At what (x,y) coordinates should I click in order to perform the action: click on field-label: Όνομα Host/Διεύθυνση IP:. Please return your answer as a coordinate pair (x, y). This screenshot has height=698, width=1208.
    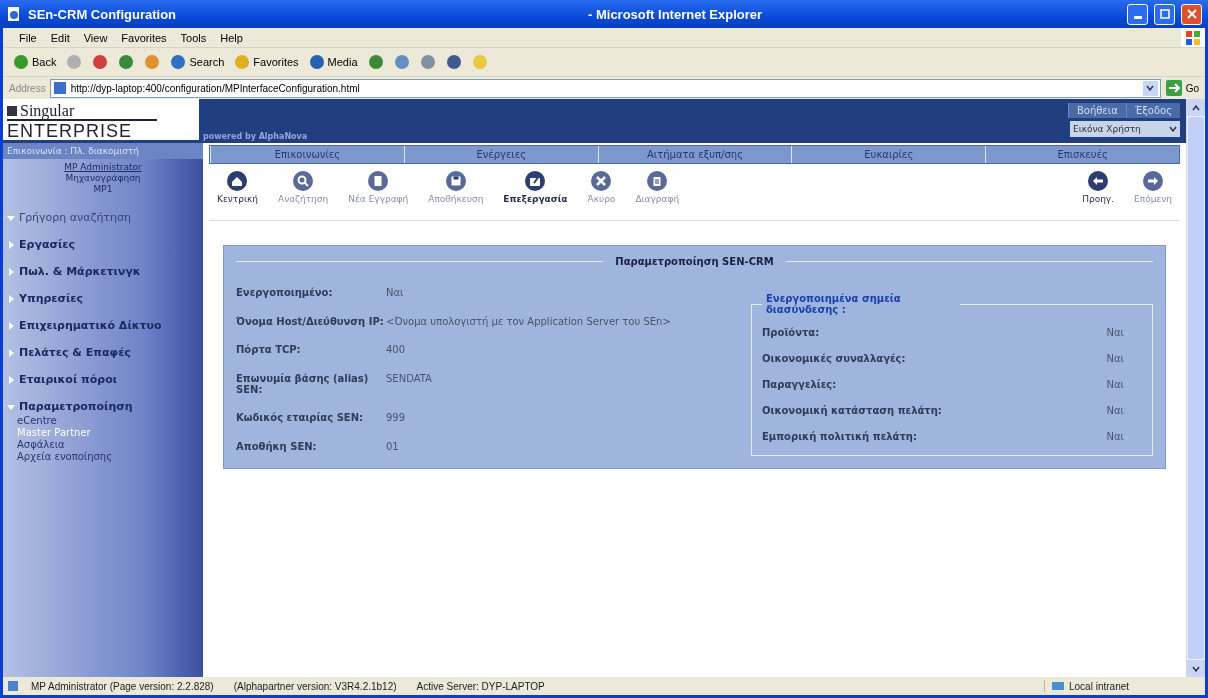
    Looking at the image, I should click on (310, 322).